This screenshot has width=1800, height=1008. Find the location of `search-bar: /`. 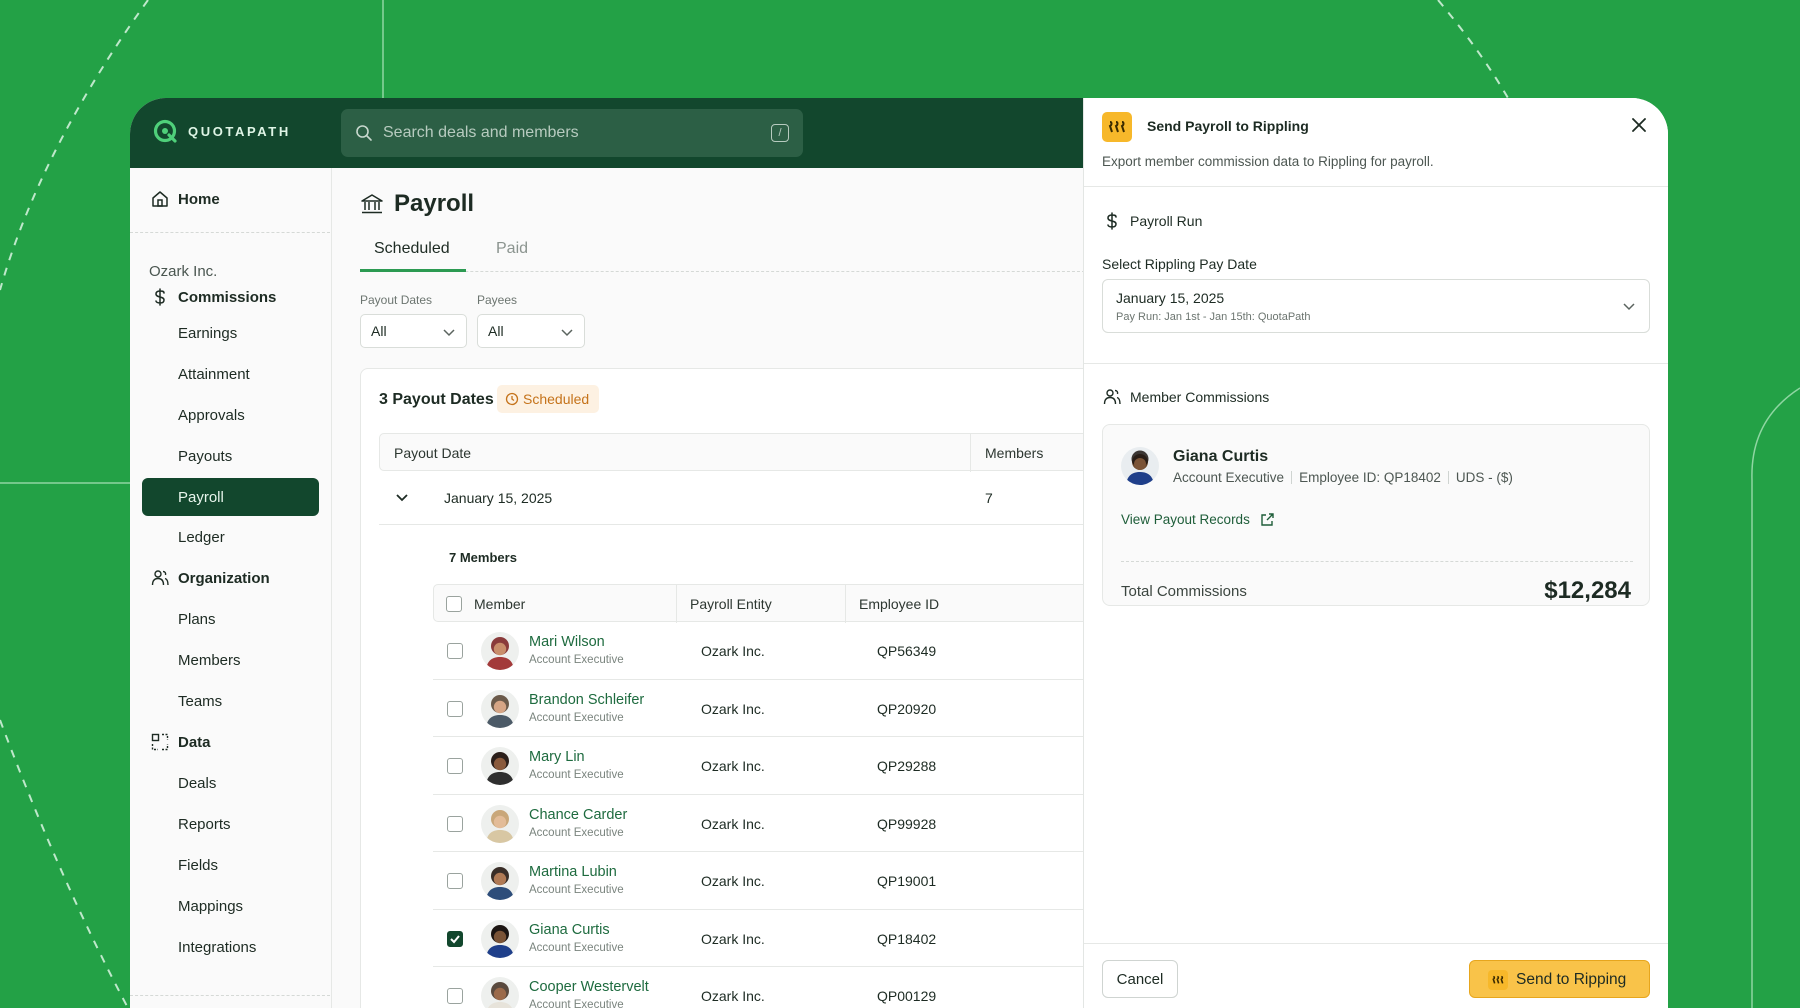

search-bar: / is located at coordinates (572, 133).